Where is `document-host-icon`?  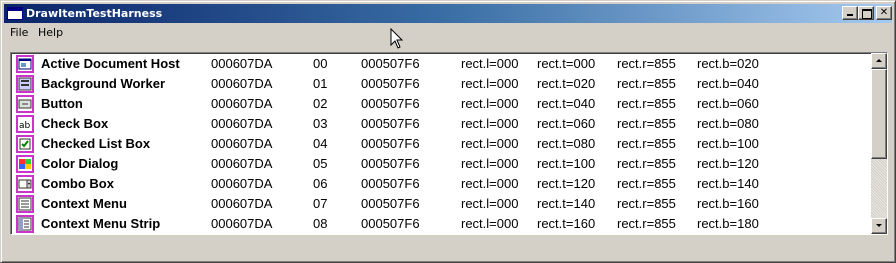 document-host-icon is located at coordinates (25, 64).